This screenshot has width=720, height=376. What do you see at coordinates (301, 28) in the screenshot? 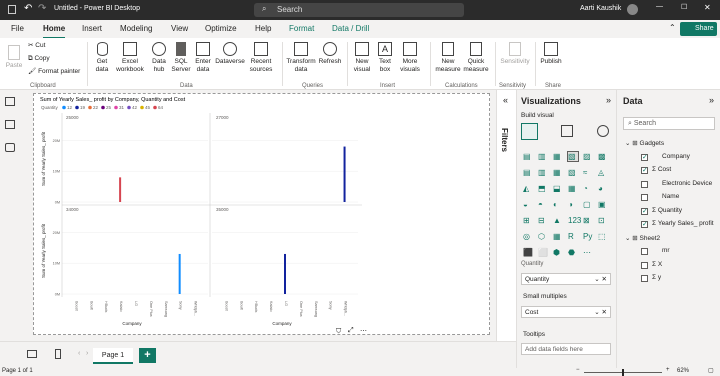
I see `tab-format: Format` at bounding box center [301, 28].